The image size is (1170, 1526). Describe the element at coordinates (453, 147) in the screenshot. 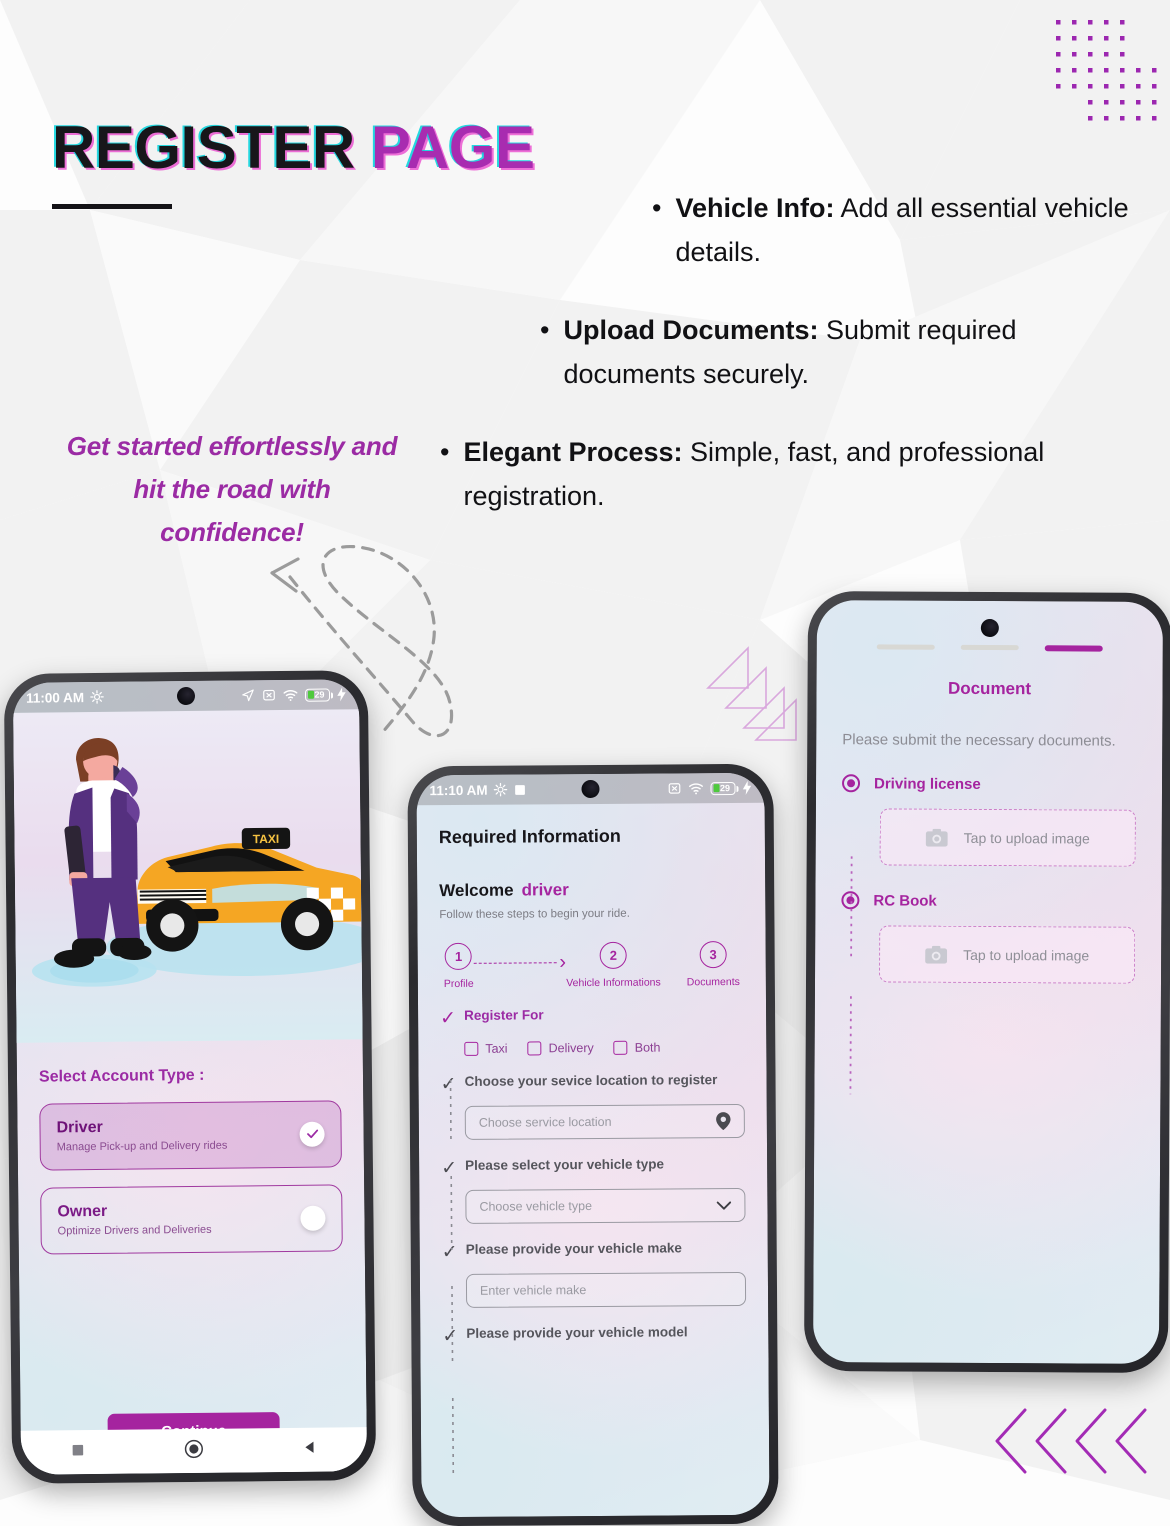

I see `title-second-word: PAGE` at that location.